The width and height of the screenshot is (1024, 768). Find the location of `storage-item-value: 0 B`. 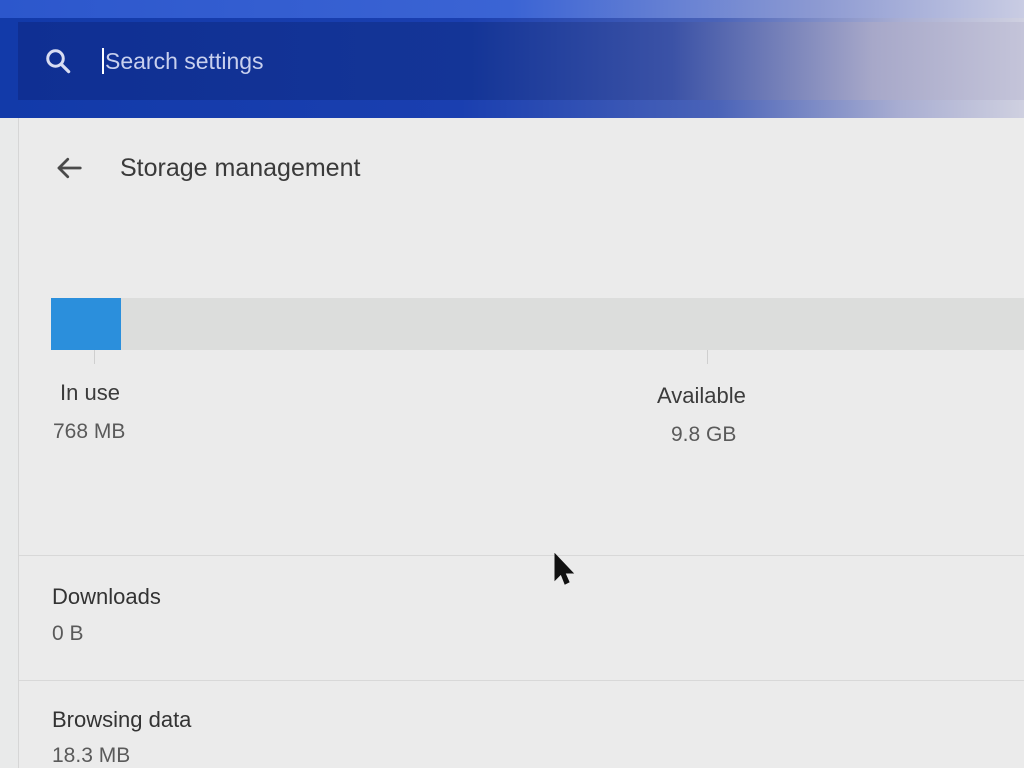

storage-item-value: 0 B is located at coordinates (68, 633).